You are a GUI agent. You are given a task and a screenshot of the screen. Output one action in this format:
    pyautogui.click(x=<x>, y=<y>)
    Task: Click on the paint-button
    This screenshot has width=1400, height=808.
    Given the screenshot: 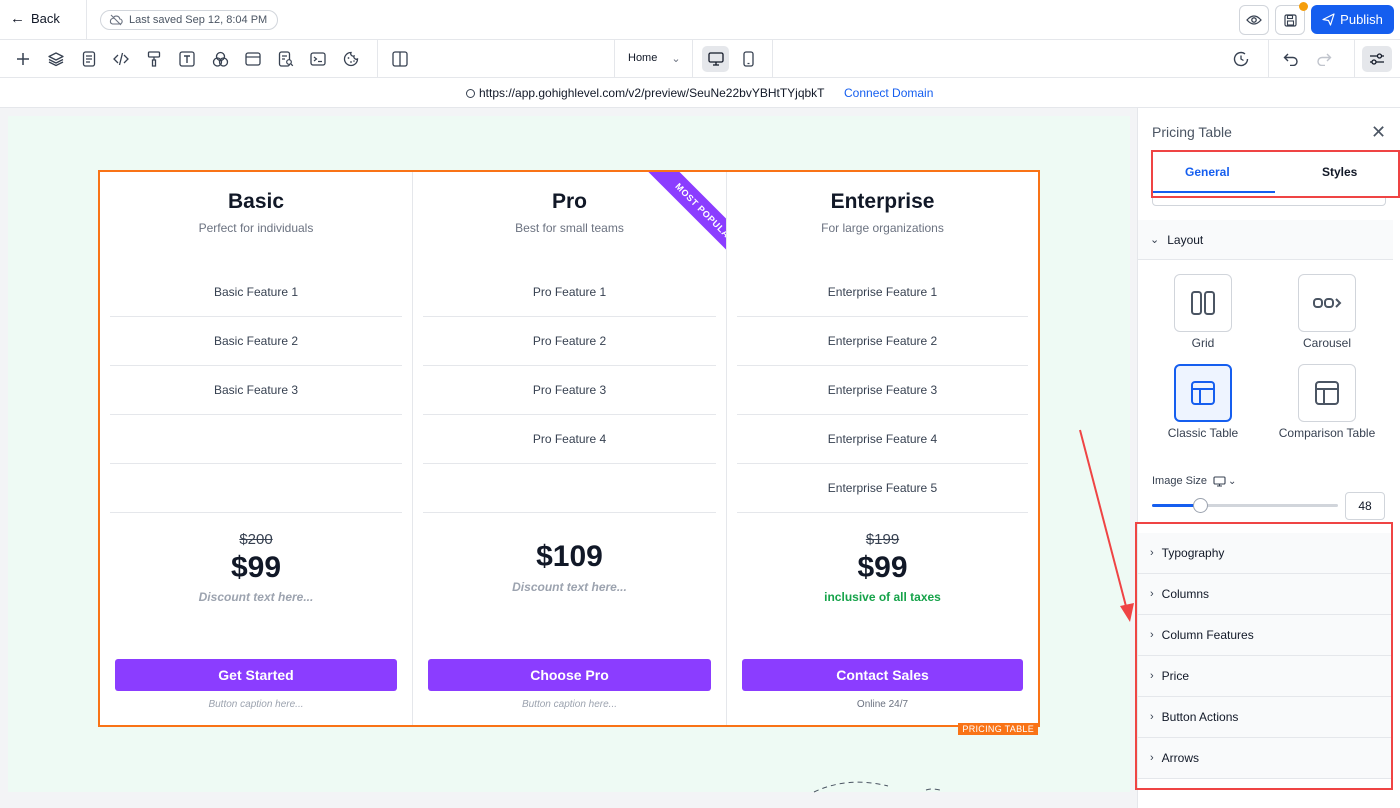 What is the action you would take?
    pyautogui.click(x=154, y=59)
    